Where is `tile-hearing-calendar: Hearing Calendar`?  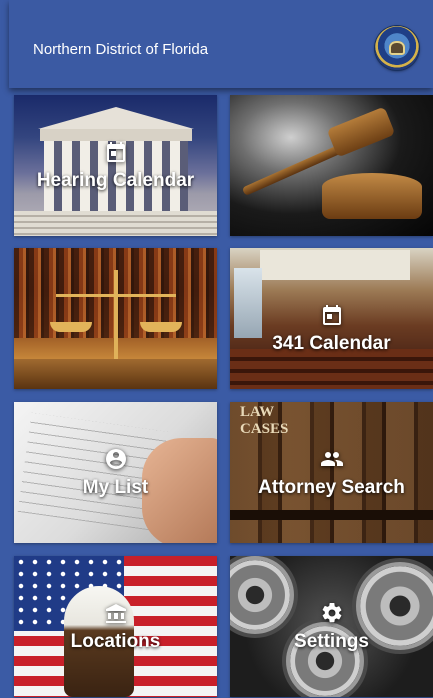
tile-hearing-calendar: Hearing Calendar is located at coordinates (115, 165).